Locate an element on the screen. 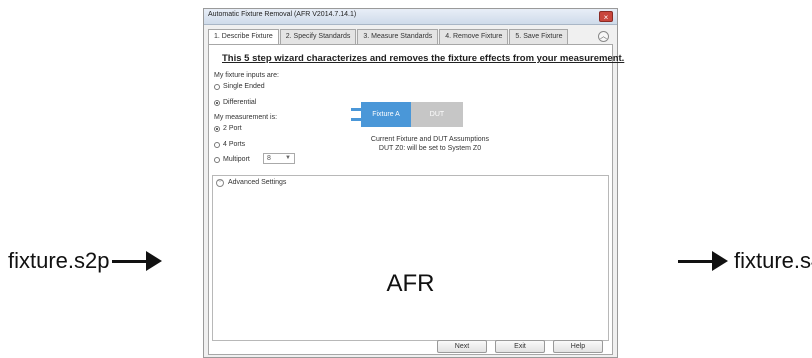 The width and height of the screenshot is (812, 358). advanced-settings-toggle: Advanced Settings is located at coordinates (257, 182).